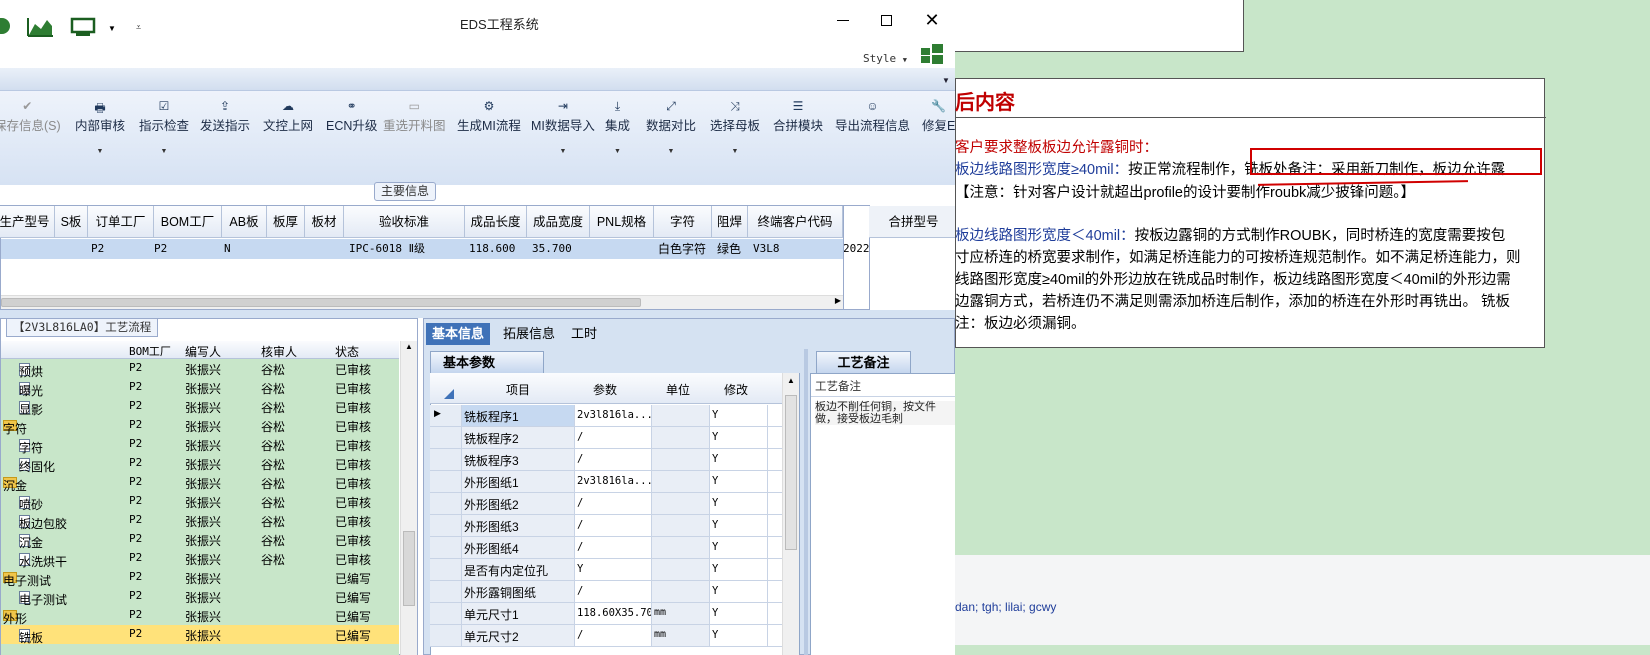 The height and width of the screenshot is (655, 1650). Describe the element at coordinates (409, 568) in the screenshot. I see `tree-scroll-thumb` at that location.